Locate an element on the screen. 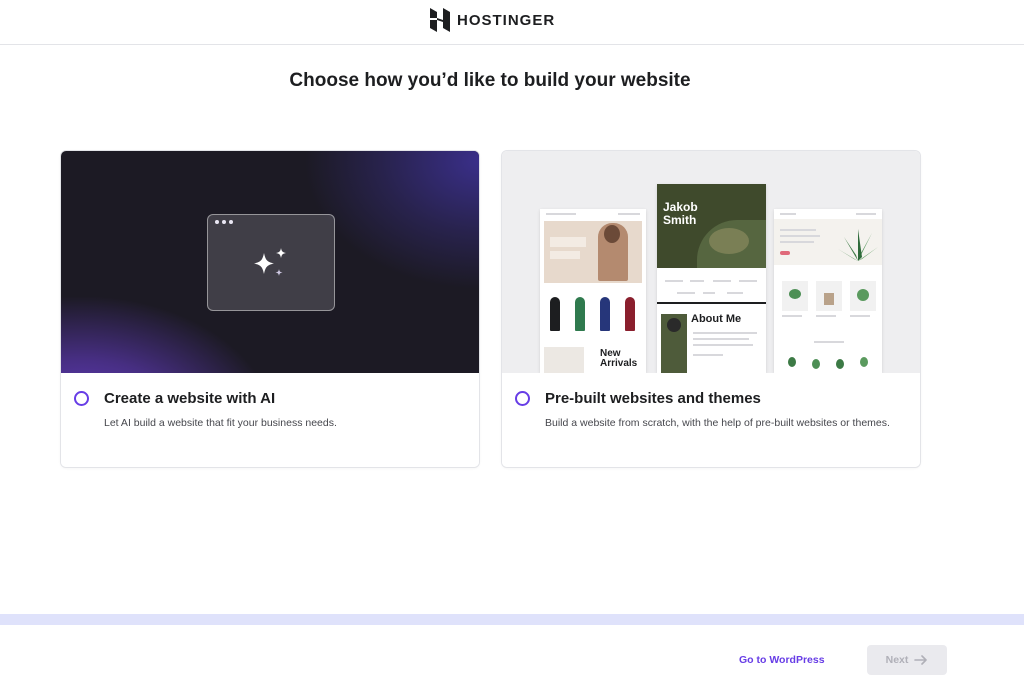  footer-progress-band is located at coordinates (512, 619).